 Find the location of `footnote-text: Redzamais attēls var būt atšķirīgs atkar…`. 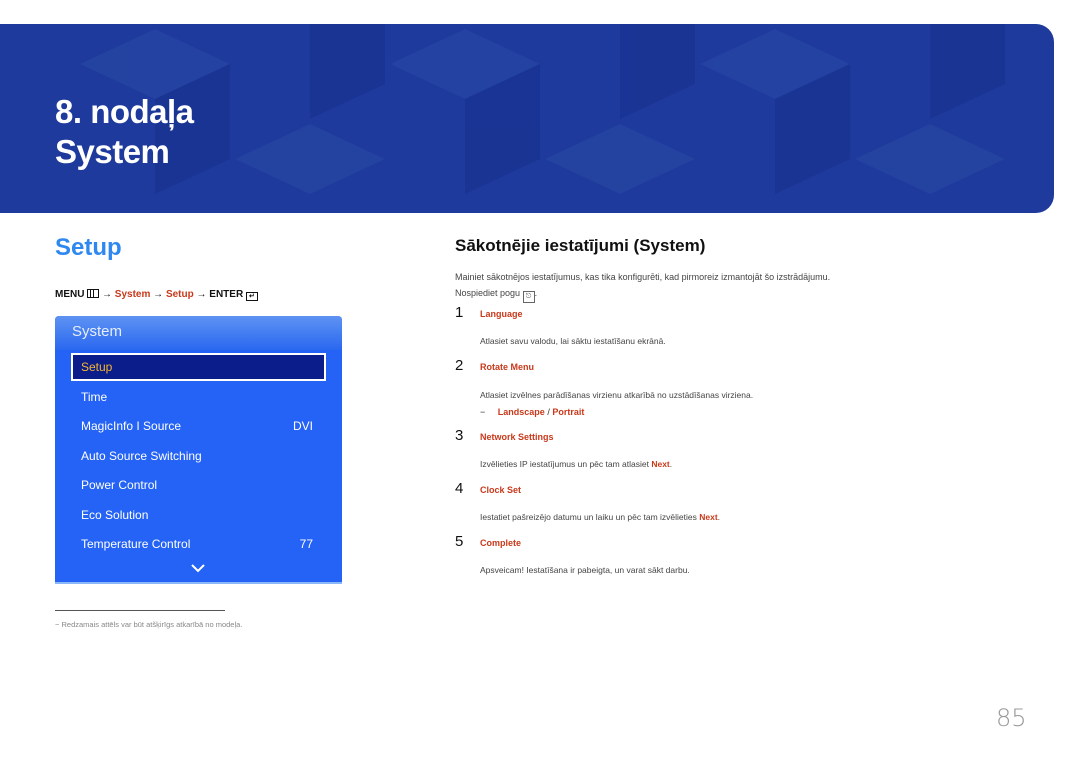

footnote-text: Redzamais attēls var būt atšķirīgs atkar… is located at coordinates (152, 624).